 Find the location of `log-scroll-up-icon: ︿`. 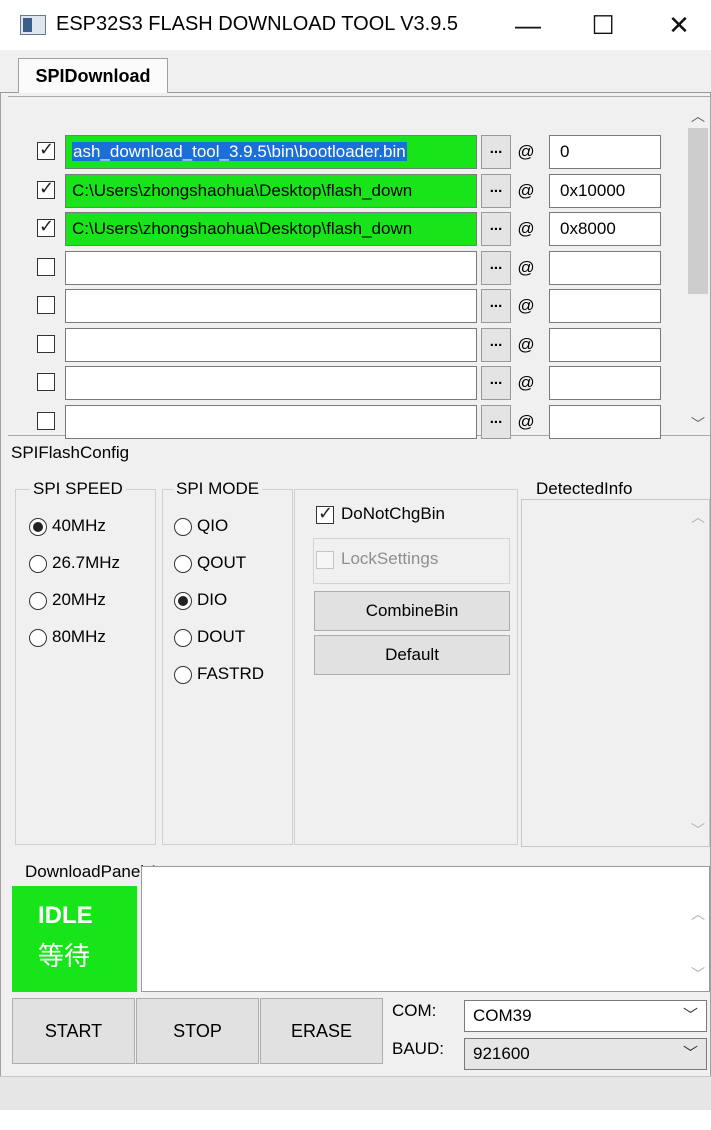

log-scroll-up-icon: ︿ is located at coordinates (698, 914).